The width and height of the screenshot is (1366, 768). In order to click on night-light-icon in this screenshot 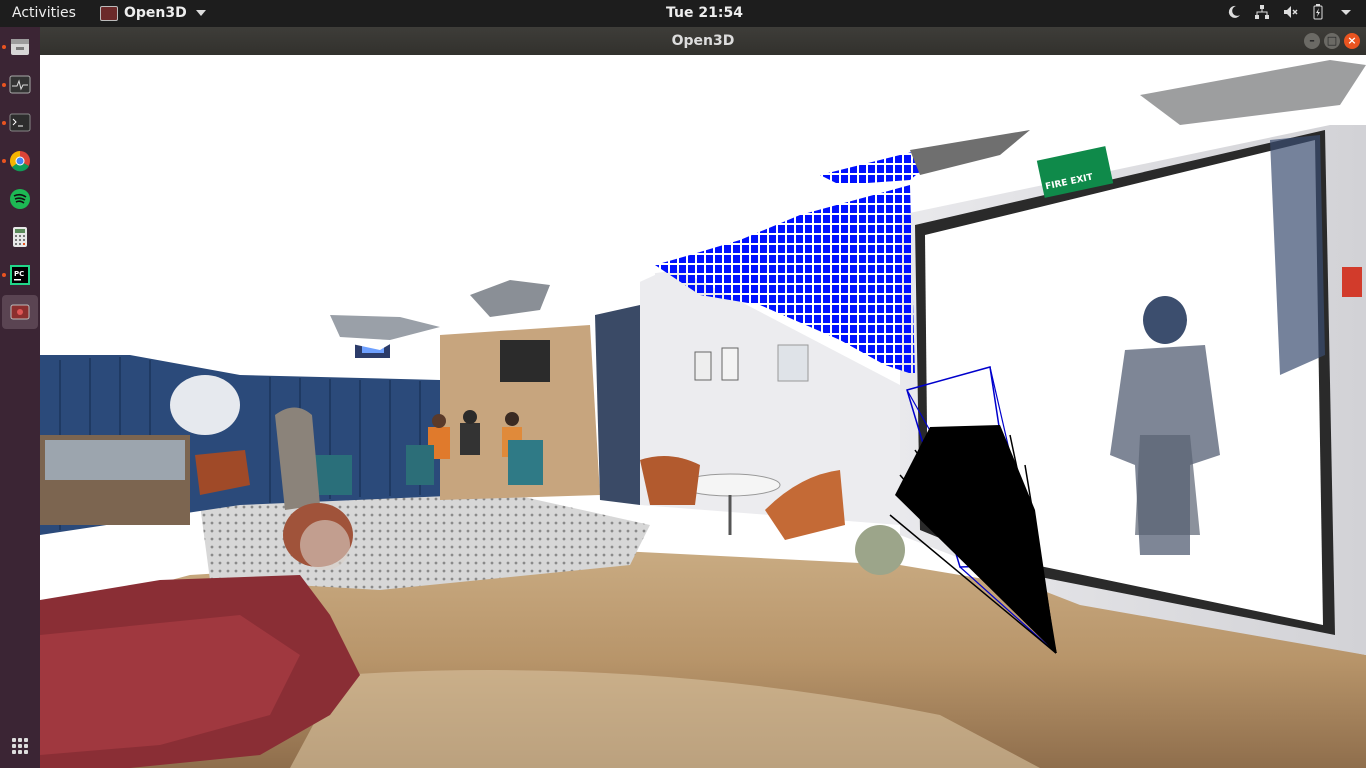, I will do `click(1234, 12)`.